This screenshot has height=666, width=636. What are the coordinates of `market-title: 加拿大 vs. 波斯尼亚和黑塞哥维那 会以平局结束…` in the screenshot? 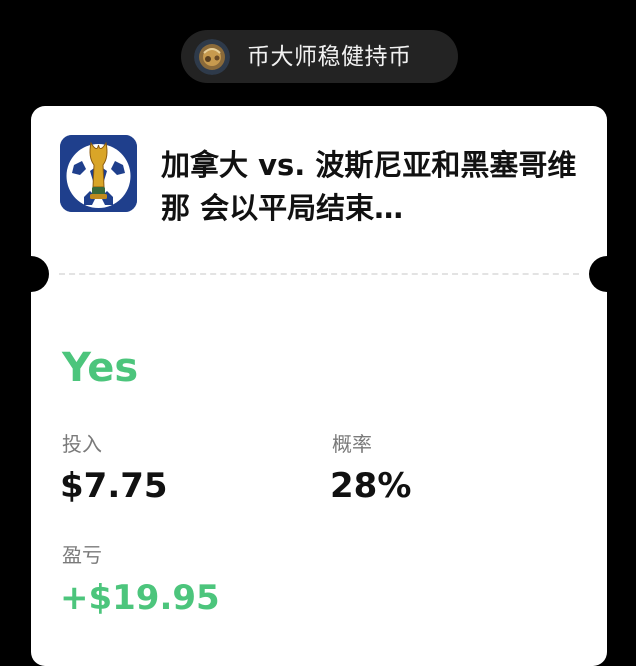 It's located at (371, 187).